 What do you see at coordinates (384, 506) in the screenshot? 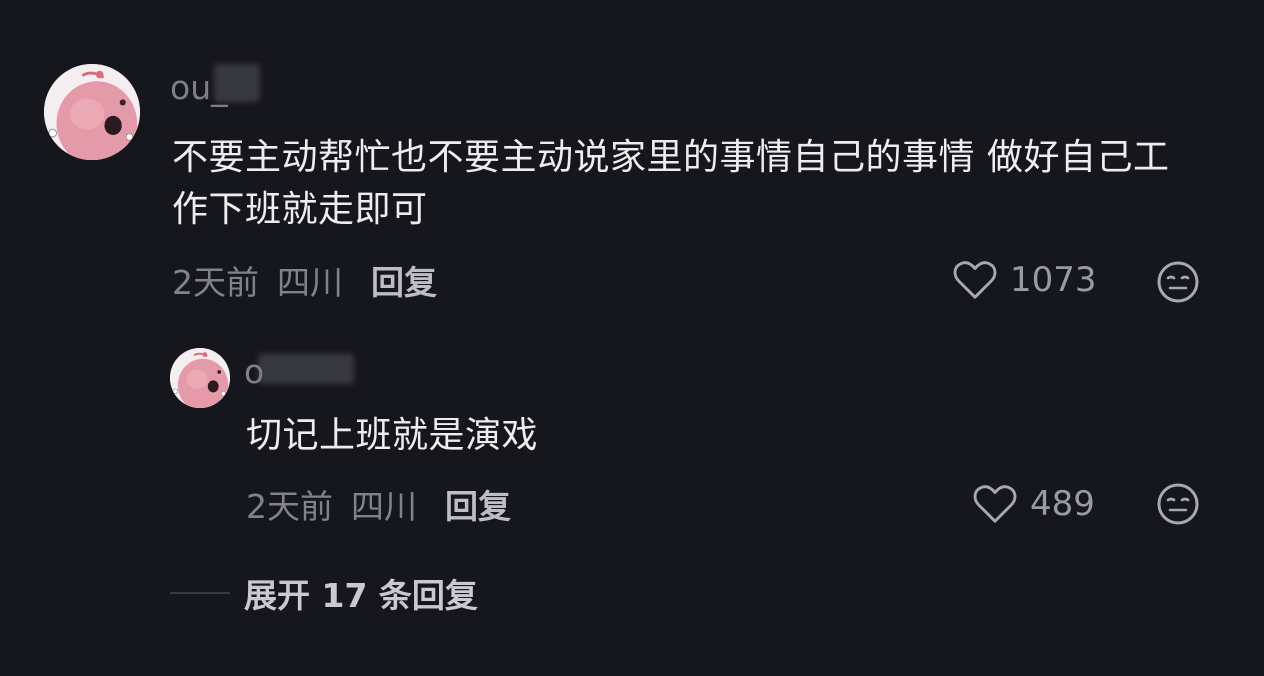
I see `reply-location: 四川` at bounding box center [384, 506].